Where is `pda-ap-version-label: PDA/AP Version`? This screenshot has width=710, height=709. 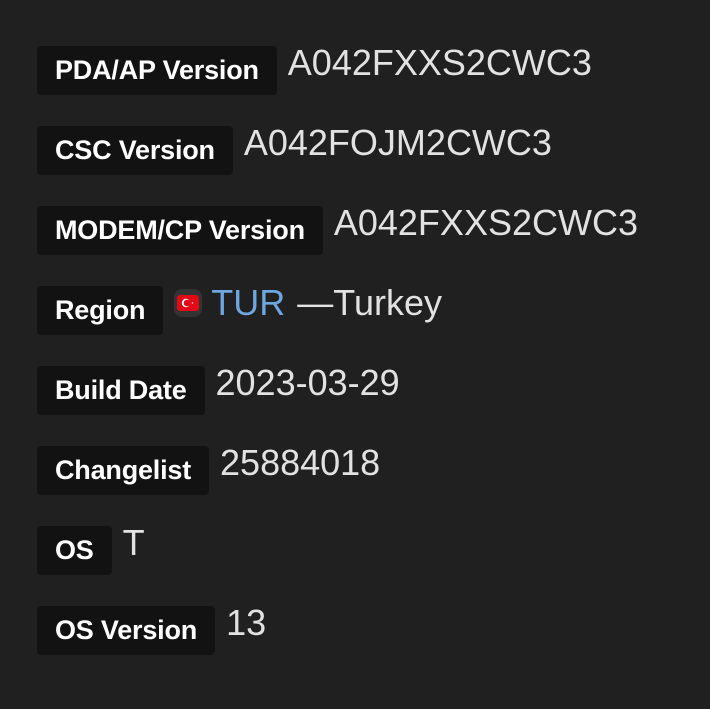 pda-ap-version-label: PDA/AP Version is located at coordinates (157, 70).